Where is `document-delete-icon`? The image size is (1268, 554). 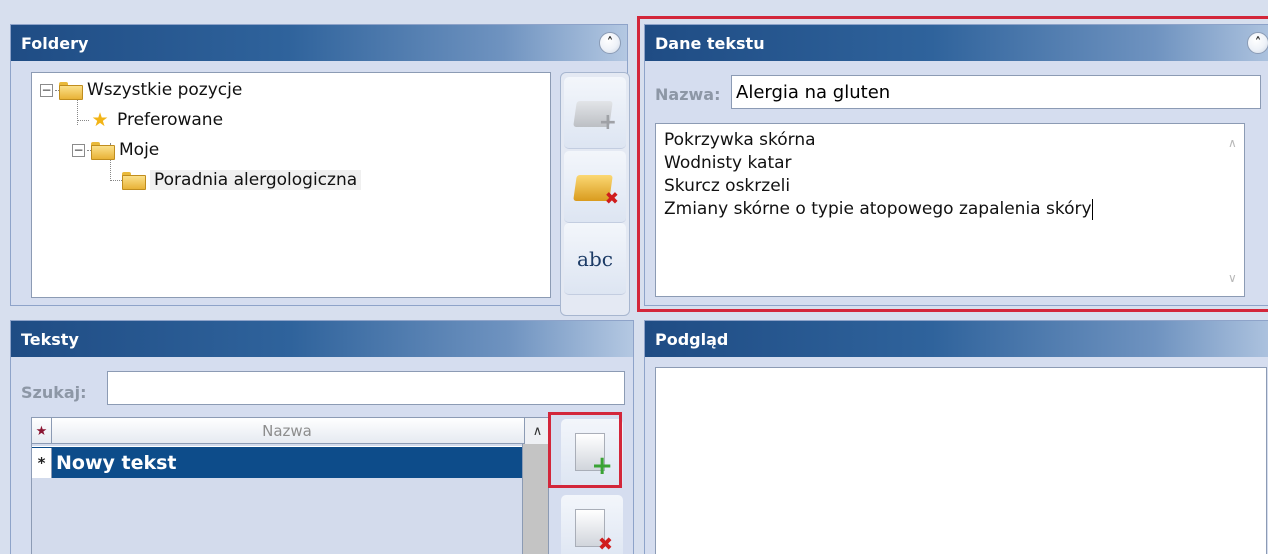 document-delete-icon is located at coordinates (594, 531).